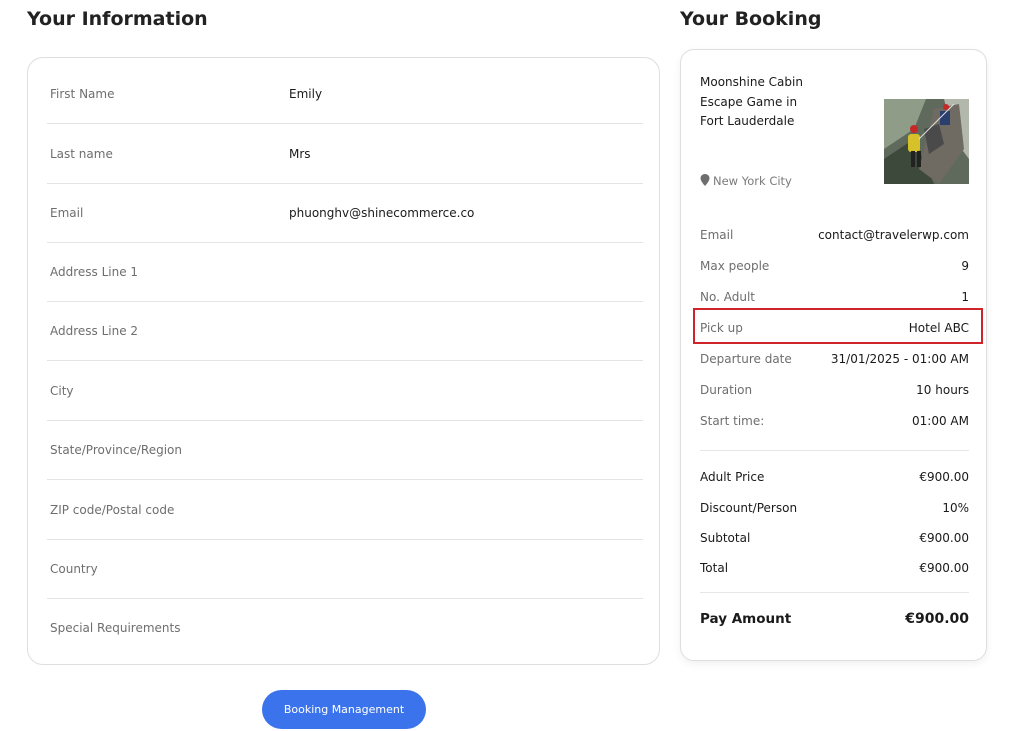  Describe the element at coordinates (345, 391) in the screenshot. I see `info-row-city: City` at that location.